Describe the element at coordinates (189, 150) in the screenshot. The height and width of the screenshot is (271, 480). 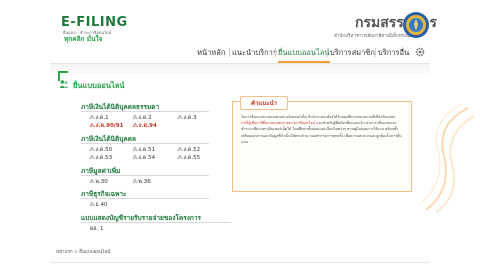
I see `form-link-pnd52: ภ.ง.ด.52` at that location.